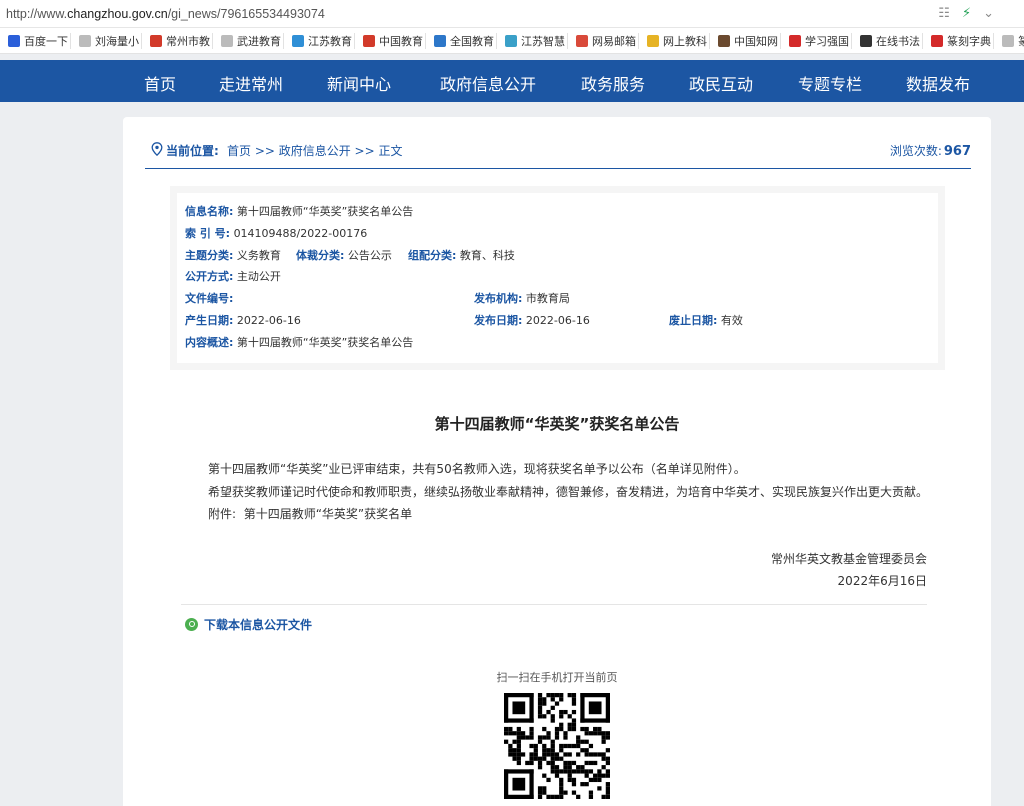 This screenshot has width=1024, height=806. I want to click on info-summary: 内容概述: 第十四届教师“华英奖”获奖名单公告, so click(299, 342).